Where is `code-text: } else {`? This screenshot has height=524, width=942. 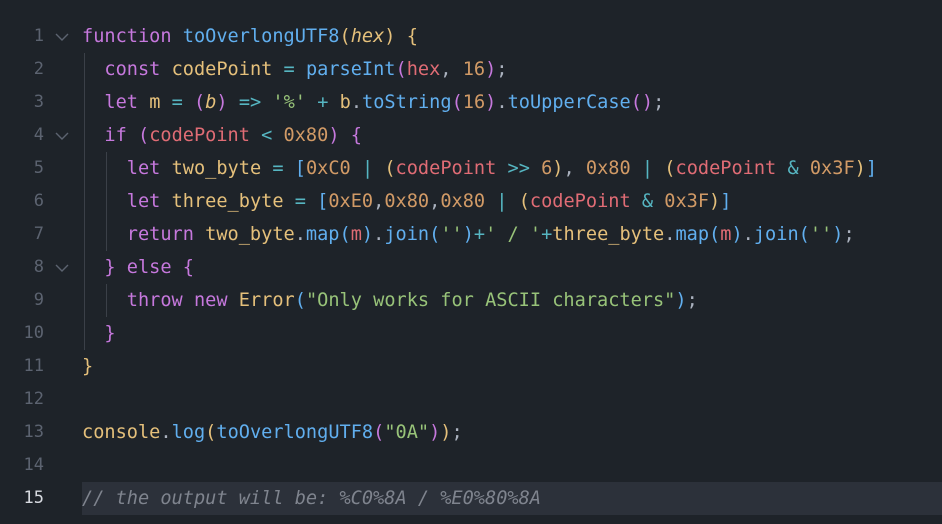
code-text: } else { is located at coordinates (138, 267).